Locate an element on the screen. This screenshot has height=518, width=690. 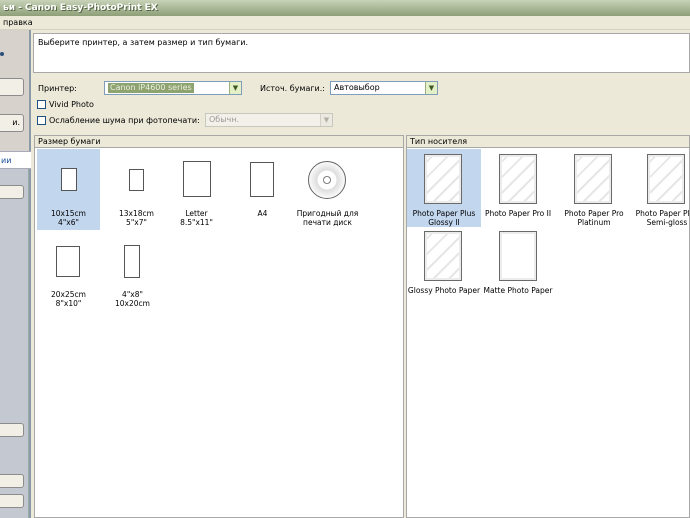
media-glossy-photo-paper: Glossy Photo Paper is located at coordinates (444, 265).